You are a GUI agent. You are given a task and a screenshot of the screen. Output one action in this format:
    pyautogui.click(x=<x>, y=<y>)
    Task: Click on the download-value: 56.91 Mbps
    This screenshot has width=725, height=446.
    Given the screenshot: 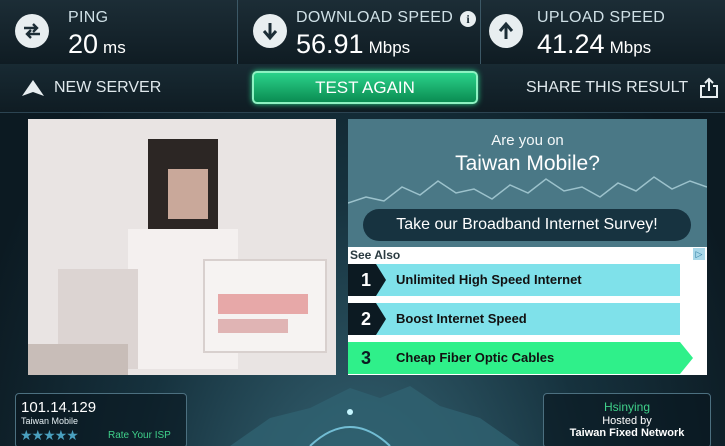 What is the action you would take?
    pyautogui.click(x=353, y=44)
    